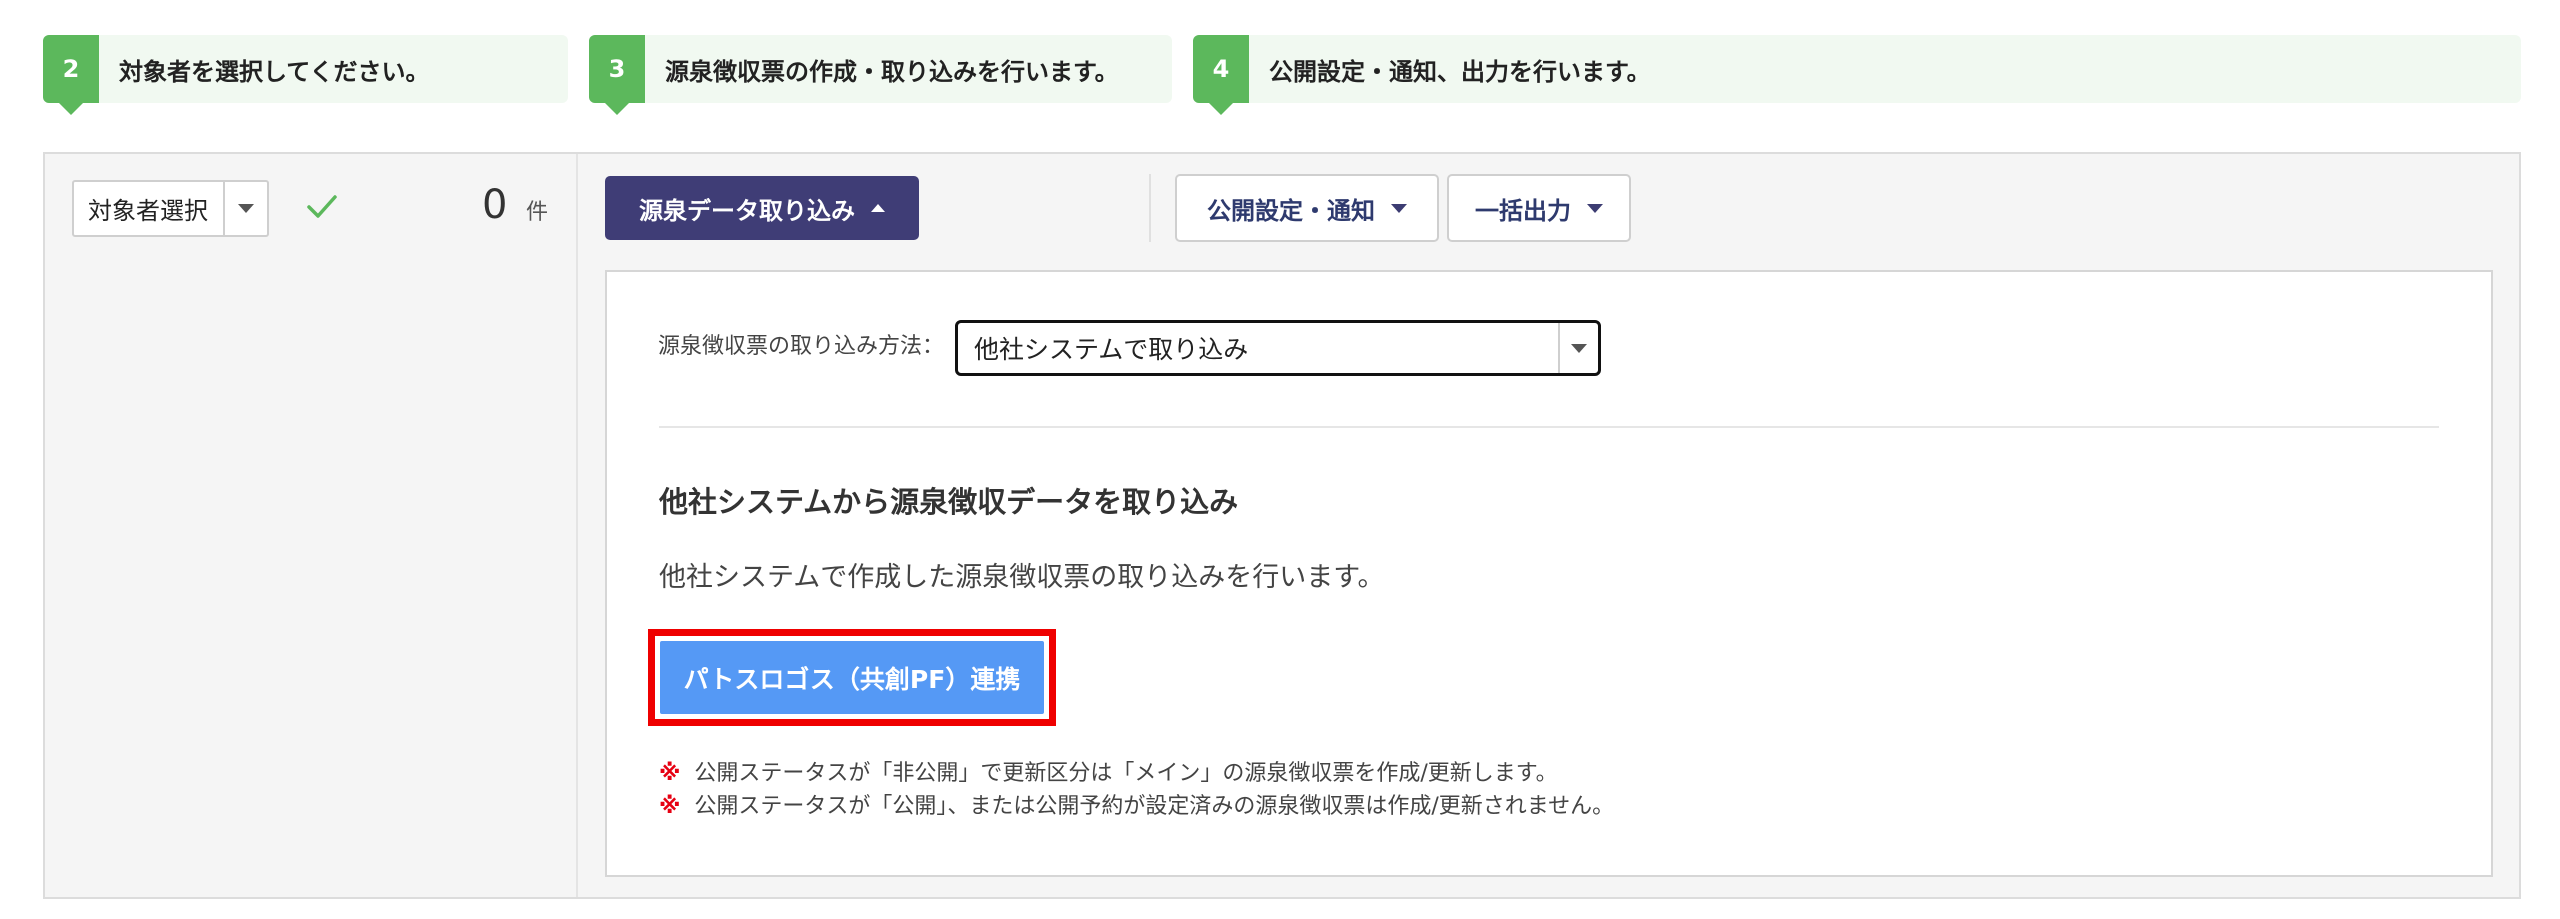 This screenshot has height=919, width=2560. I want to click on import-heading: 他社システムから源泉徴収データを取り込み, so click(949, 502).